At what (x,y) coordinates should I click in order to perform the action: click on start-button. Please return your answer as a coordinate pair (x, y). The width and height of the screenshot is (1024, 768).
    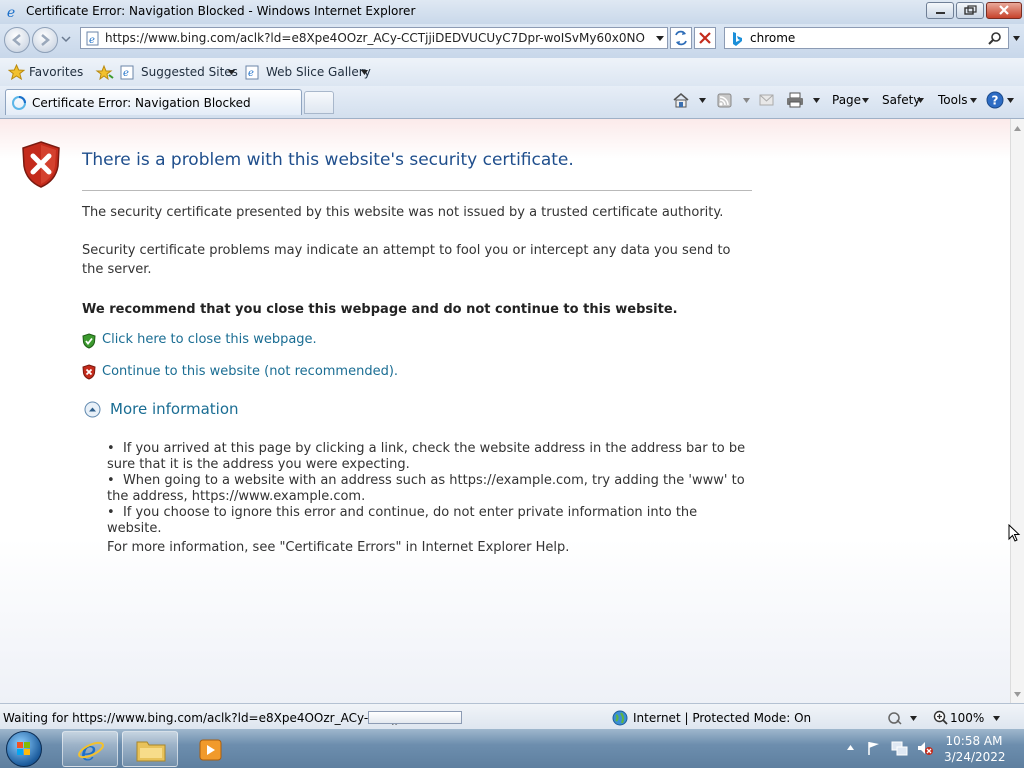
    Looking at the image, I should click on (24, 749).